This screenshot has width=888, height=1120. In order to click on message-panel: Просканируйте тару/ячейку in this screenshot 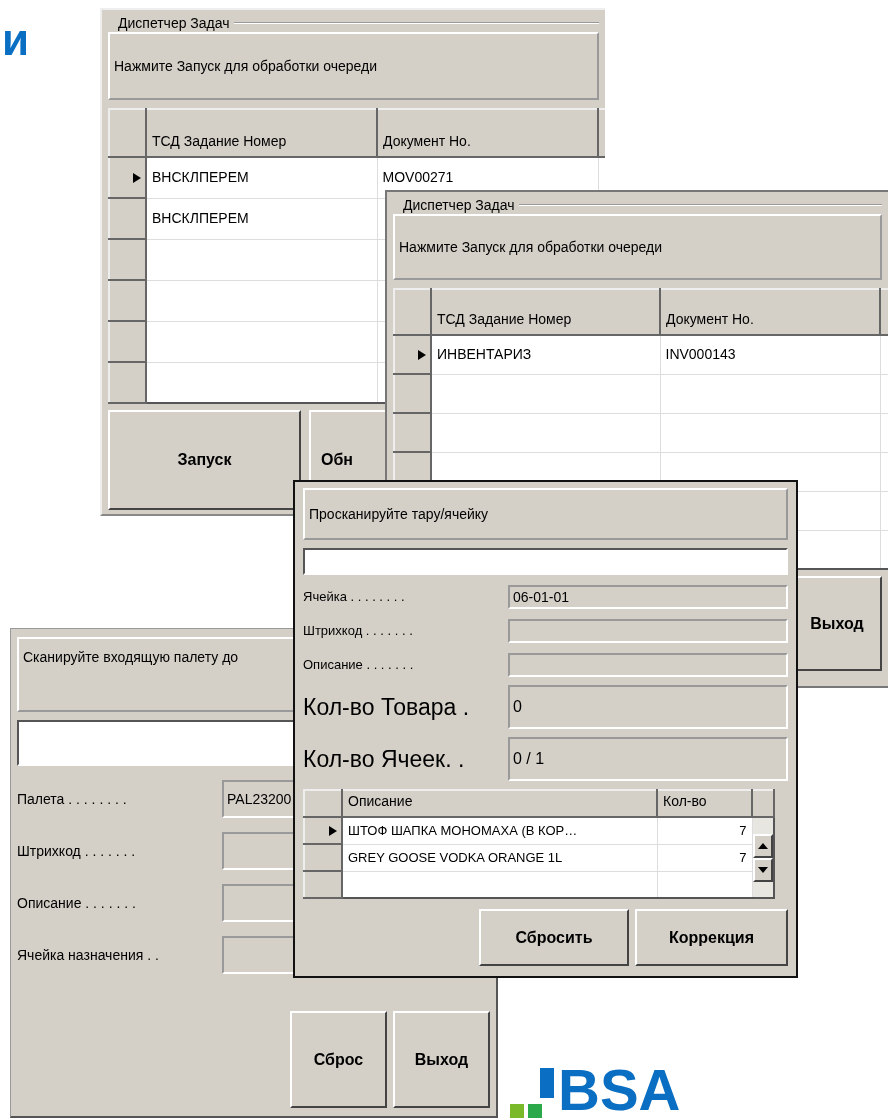, I will do `click(545, 514)`.